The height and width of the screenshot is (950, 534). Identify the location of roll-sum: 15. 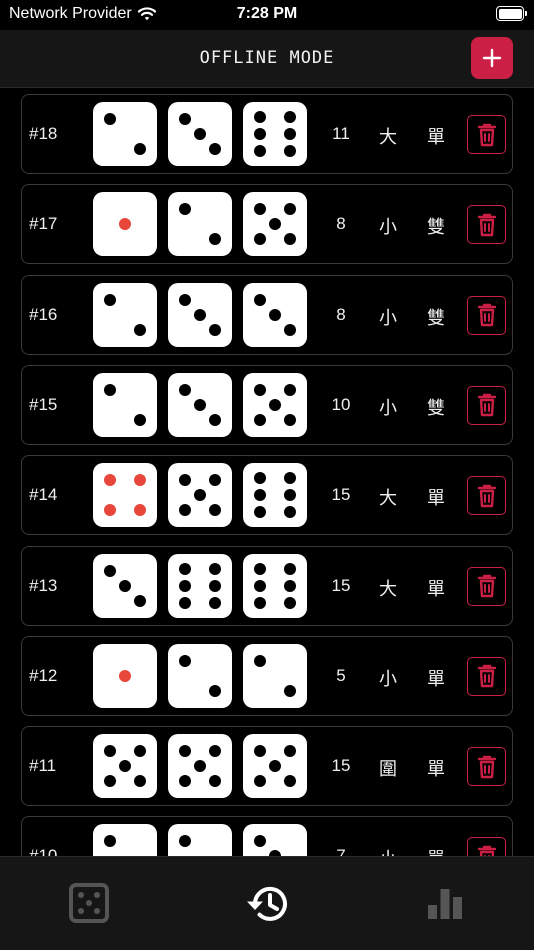
(341, 585).